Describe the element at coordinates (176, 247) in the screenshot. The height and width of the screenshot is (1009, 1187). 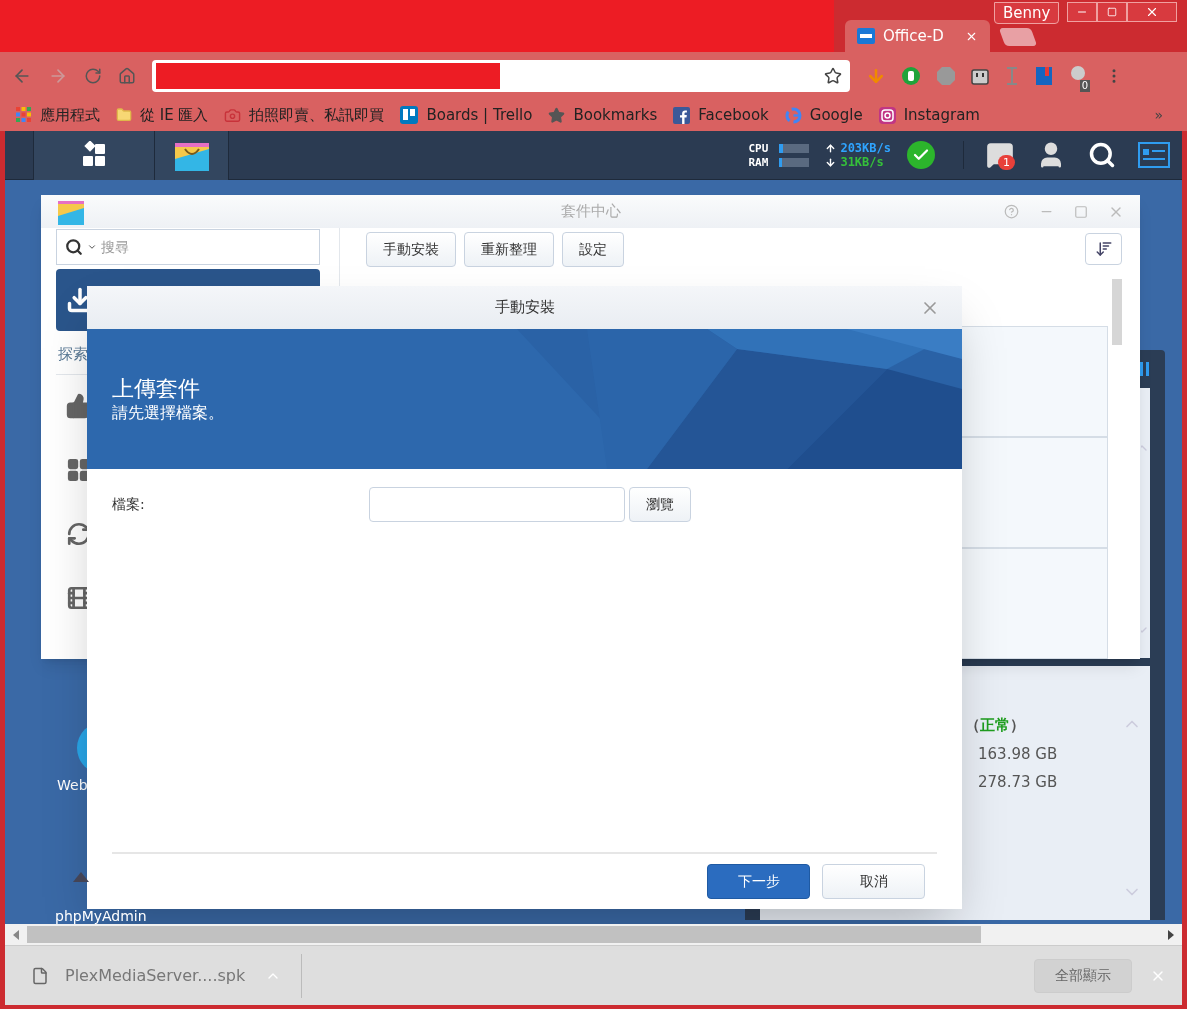
I see `search-field: 搜尋` at that location.